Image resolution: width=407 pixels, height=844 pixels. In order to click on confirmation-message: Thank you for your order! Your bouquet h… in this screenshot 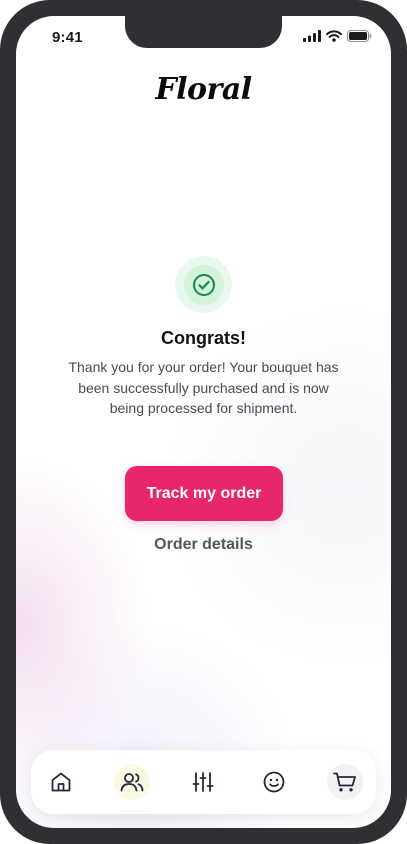, I will do `click(203, 387)`.